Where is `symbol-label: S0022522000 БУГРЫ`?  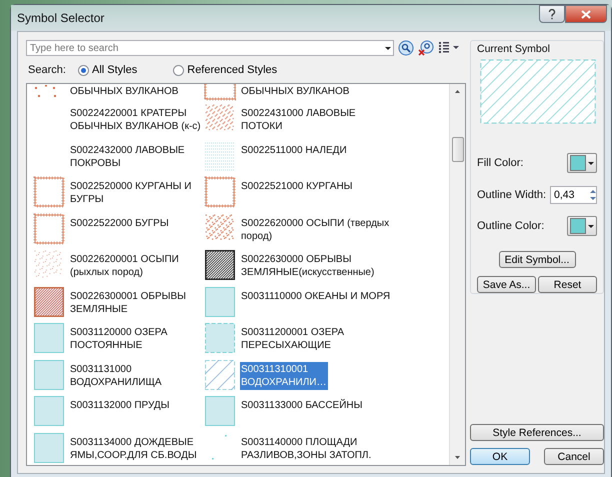
symbol-label: S0022522000 БУГРЫ is located at coordinates (119, 223).